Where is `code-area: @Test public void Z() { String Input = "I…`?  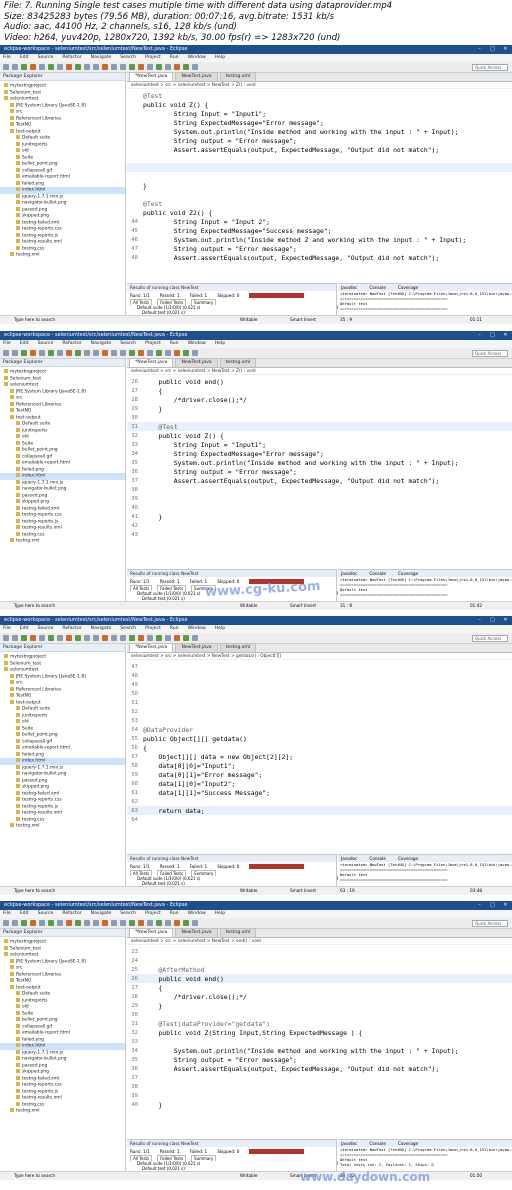 code-area: @Test public void Z() { String Input = "I… is located at coordinates (319, 175).